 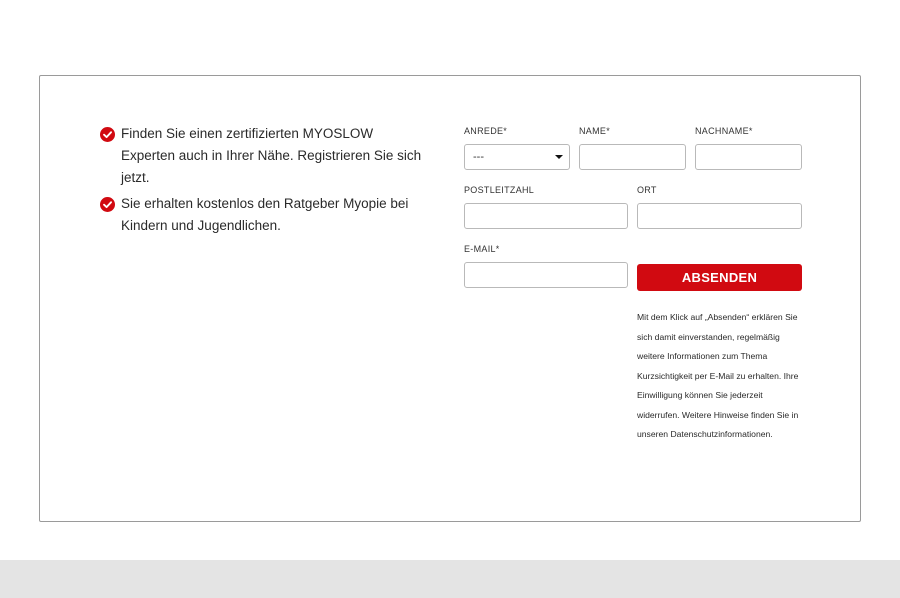 I want to click on submit-button: ABSENDEN, so click(x=719, y=277).